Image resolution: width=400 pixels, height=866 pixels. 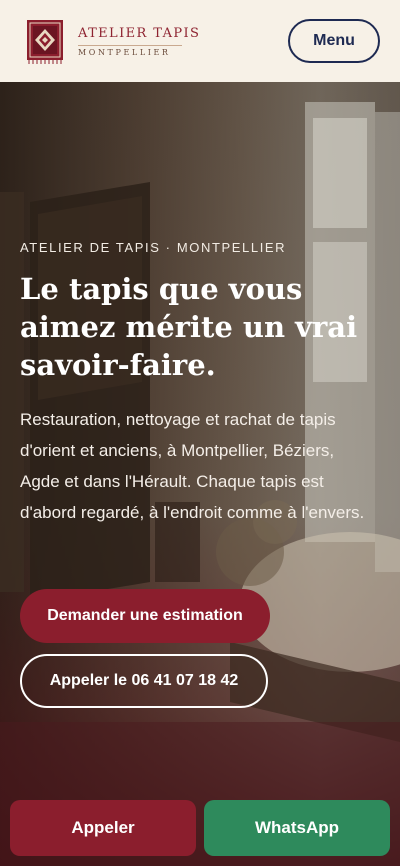 I want to click on brand-title: ATELIER TAPIS, so click(x=139, y=33).